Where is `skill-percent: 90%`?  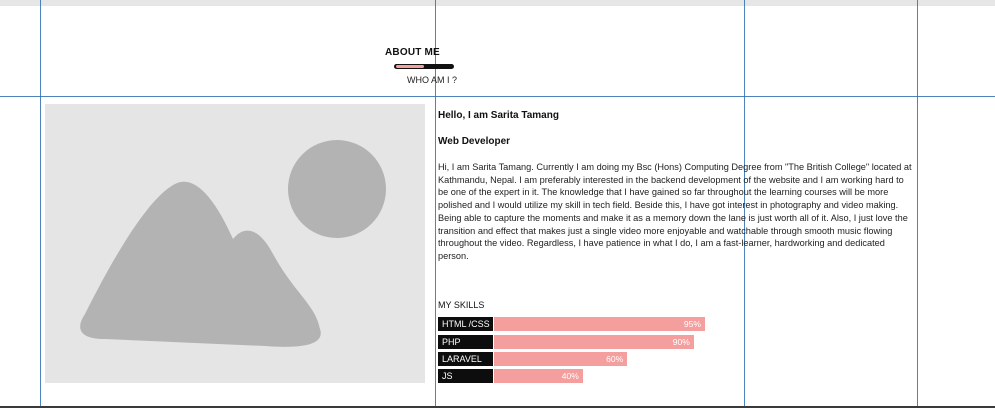
skill-percent: 90% is located at coordinates (681, 342).